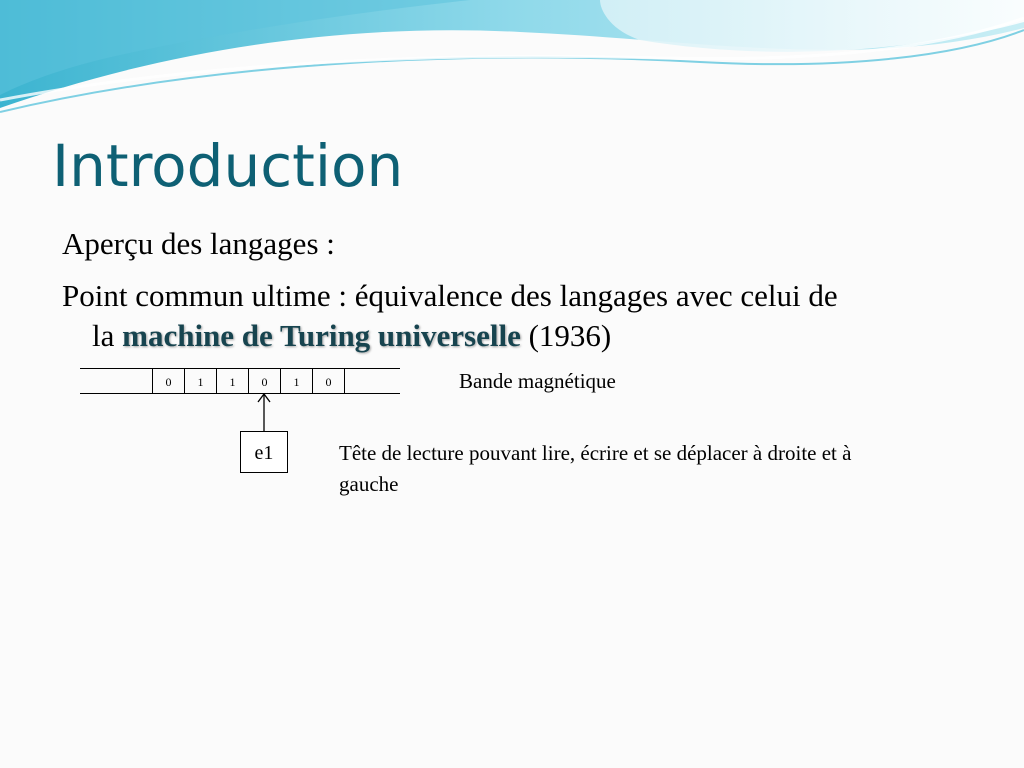  I want to click on turing-machine-highlight: machine de Turing universelle, so click(321, 335).